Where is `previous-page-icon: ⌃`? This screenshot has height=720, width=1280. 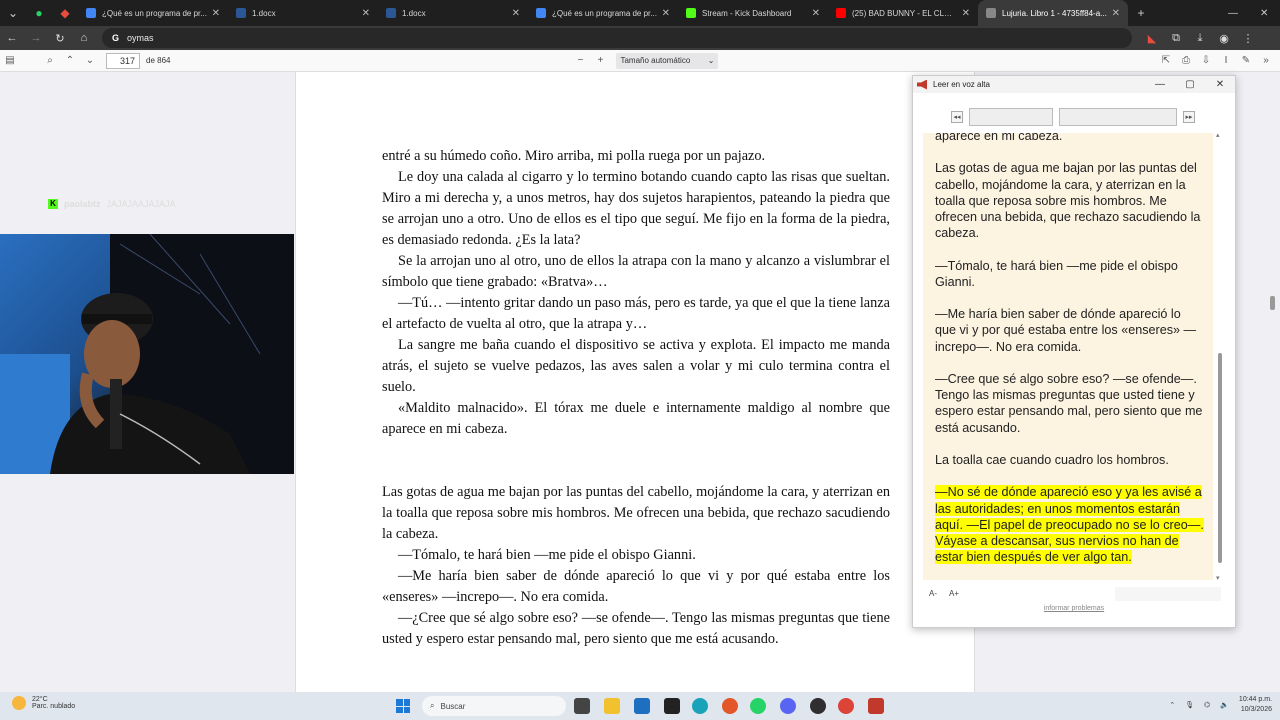 previous-page-icon: ⌃ is located at coordinates (70, 61).